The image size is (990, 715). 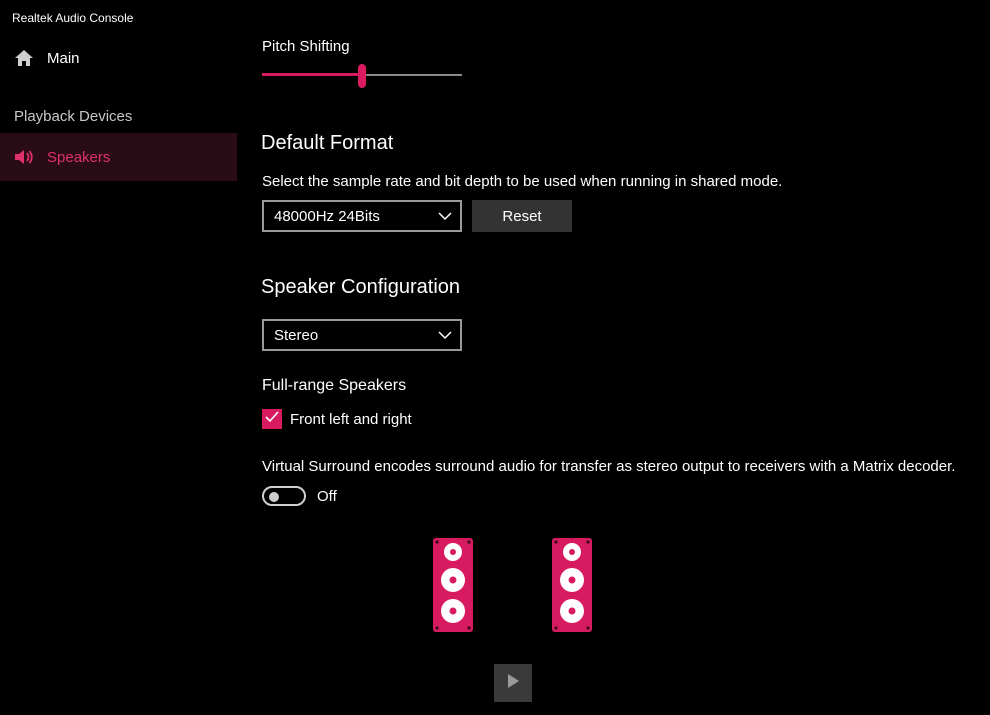 I want to click on full-range-speakers-label: Full-range Speakers, so click(x=334, y=385).